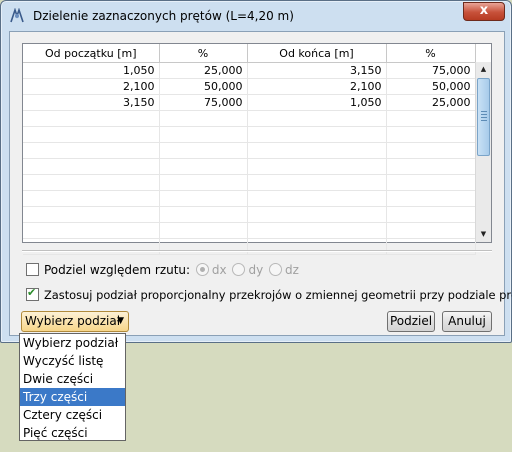 Image resolution: width=512 pixels, height=452 pixels. What do you see at coordinates (32, 269) in the screenshot?
I see `projection-checkbox` at bounding box center [32, 269].